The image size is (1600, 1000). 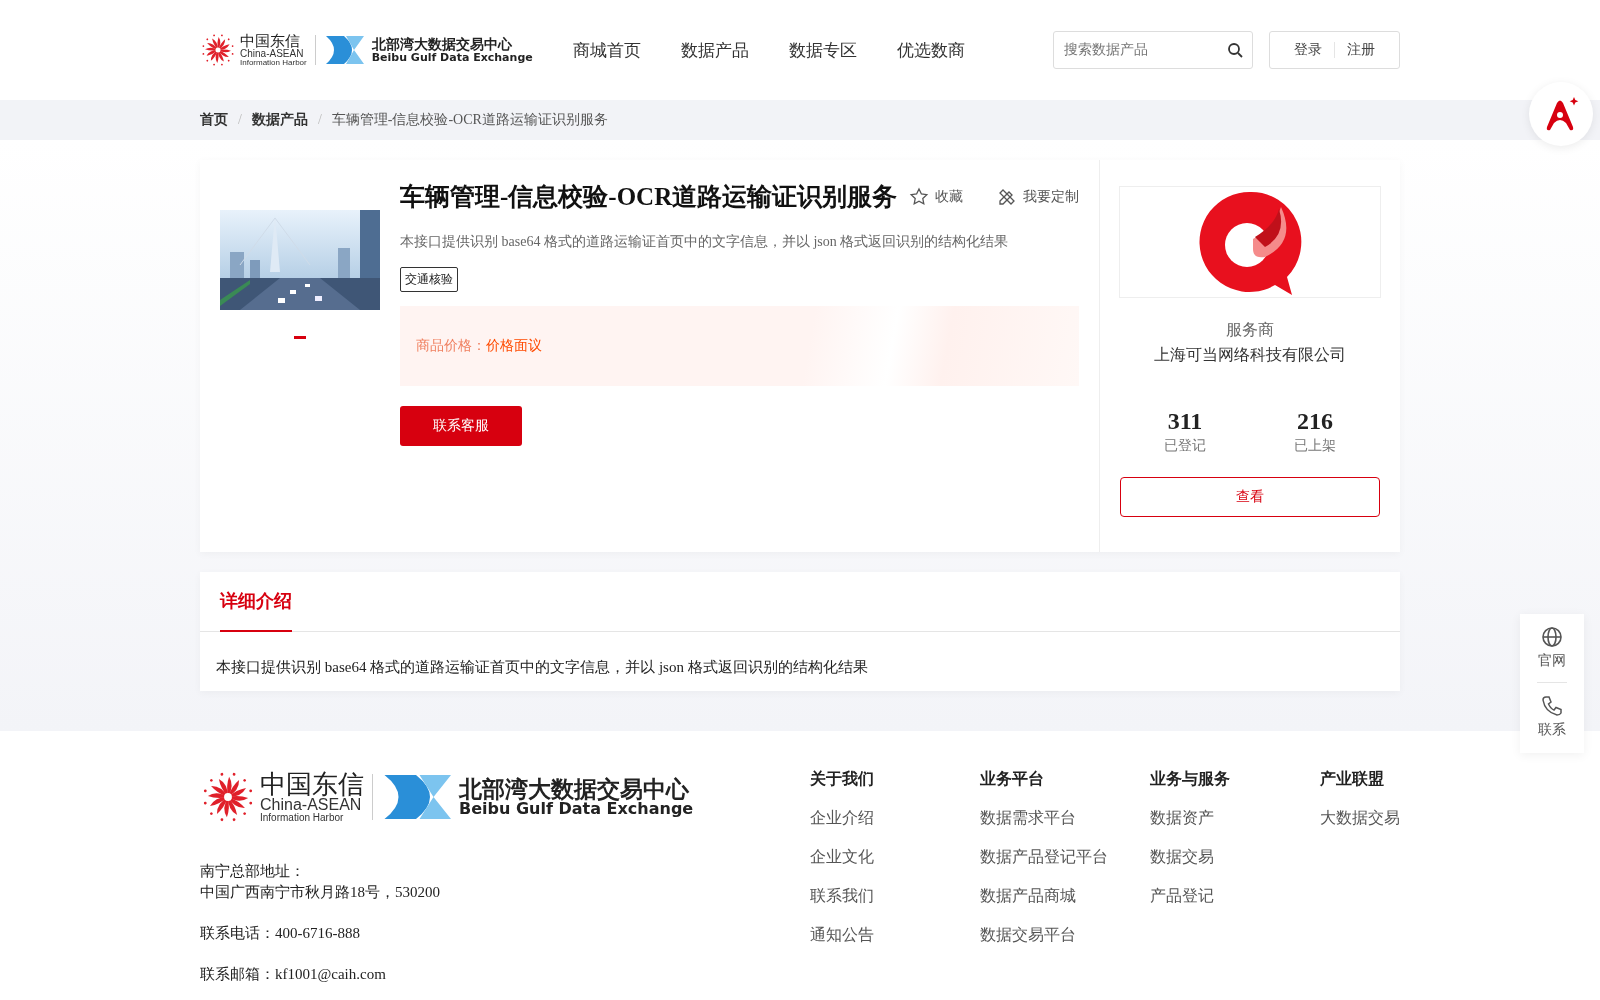 What do you see at coordinates (705, 242) in the screenshot?
I see `product-description: 本接口提供识别 base64 格式的道路运输证首页中的文字信息，并以 json 格式返回识别的结构化结果` at bounding box center [705, 242].